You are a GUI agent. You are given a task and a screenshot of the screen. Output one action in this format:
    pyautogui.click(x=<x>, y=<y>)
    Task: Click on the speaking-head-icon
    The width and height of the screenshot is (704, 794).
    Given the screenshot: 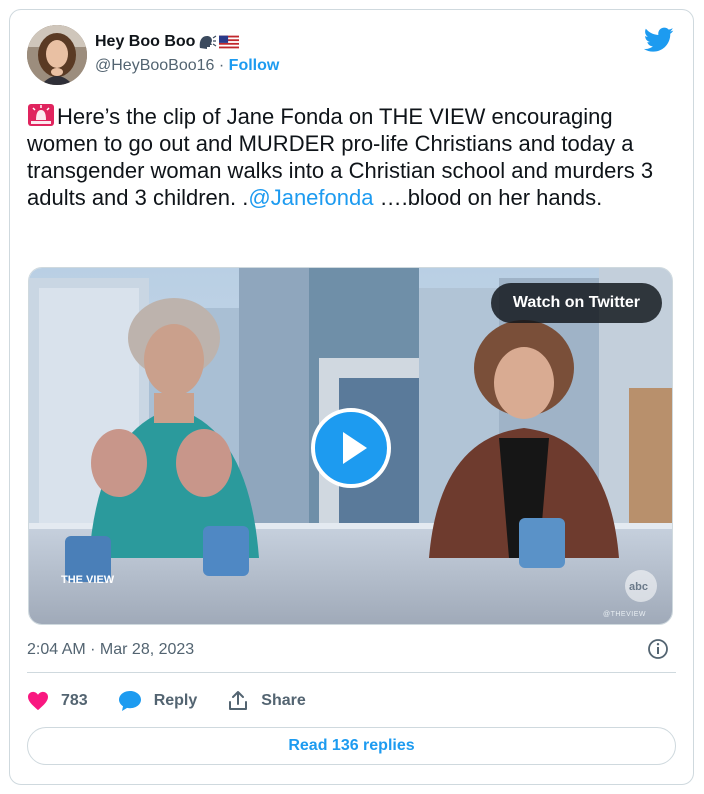 What is the action you would take?
    pyautogui.click(x=208, y=42)
    